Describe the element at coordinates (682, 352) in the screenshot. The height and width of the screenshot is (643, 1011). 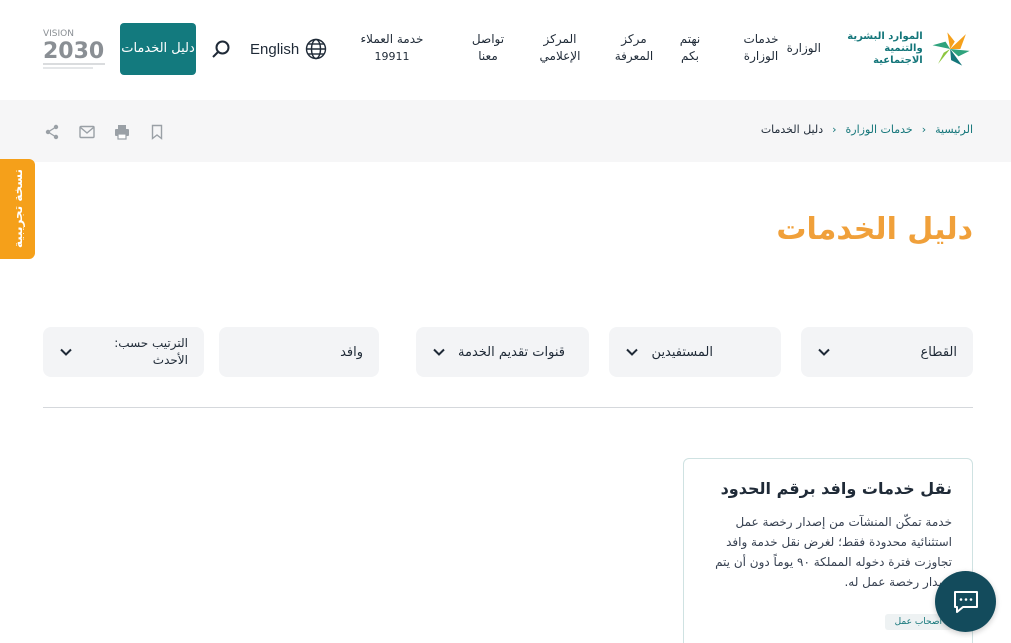
I see `filter-beneficiaries-label: المستفيدين` at that location.